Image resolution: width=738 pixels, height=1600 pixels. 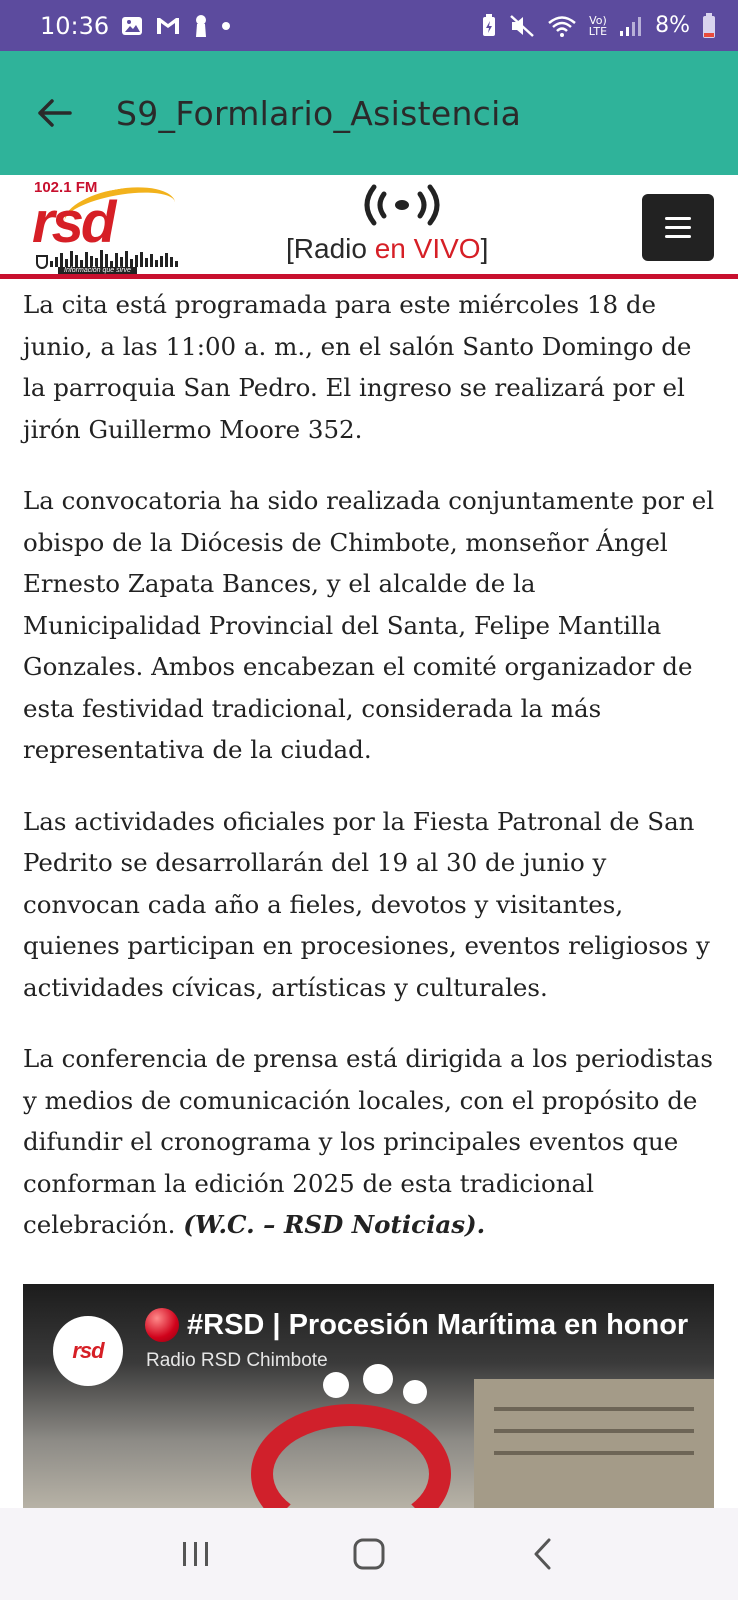 I want to click on status-bar: 10:36 Vo) LTE 8%, so click(x=369, y=25).